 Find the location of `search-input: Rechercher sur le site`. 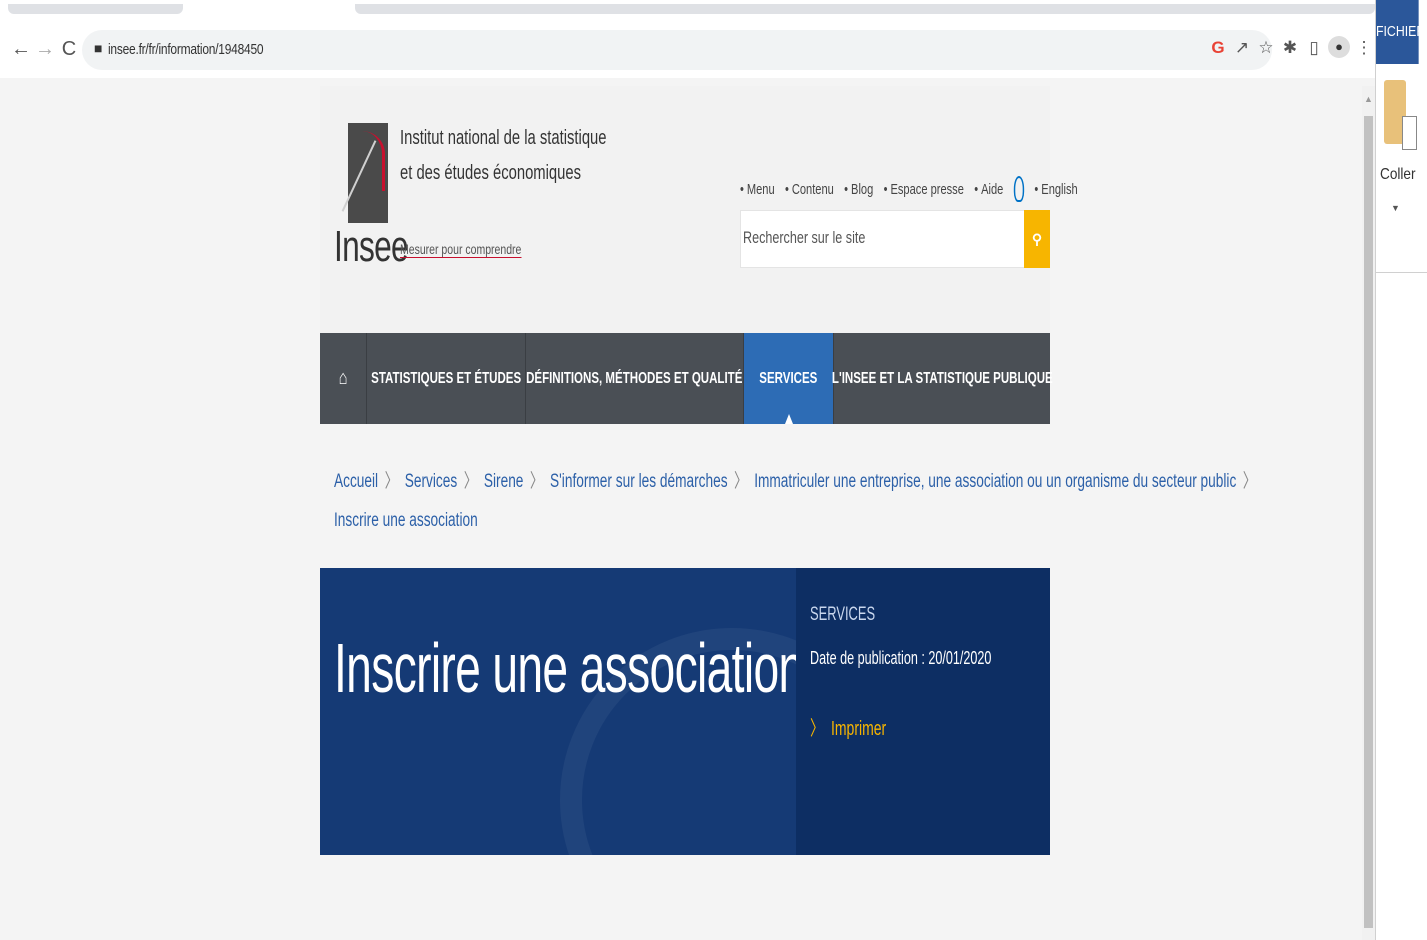

search-input: Rechercher sur le site is located at coordinates (804, 238).